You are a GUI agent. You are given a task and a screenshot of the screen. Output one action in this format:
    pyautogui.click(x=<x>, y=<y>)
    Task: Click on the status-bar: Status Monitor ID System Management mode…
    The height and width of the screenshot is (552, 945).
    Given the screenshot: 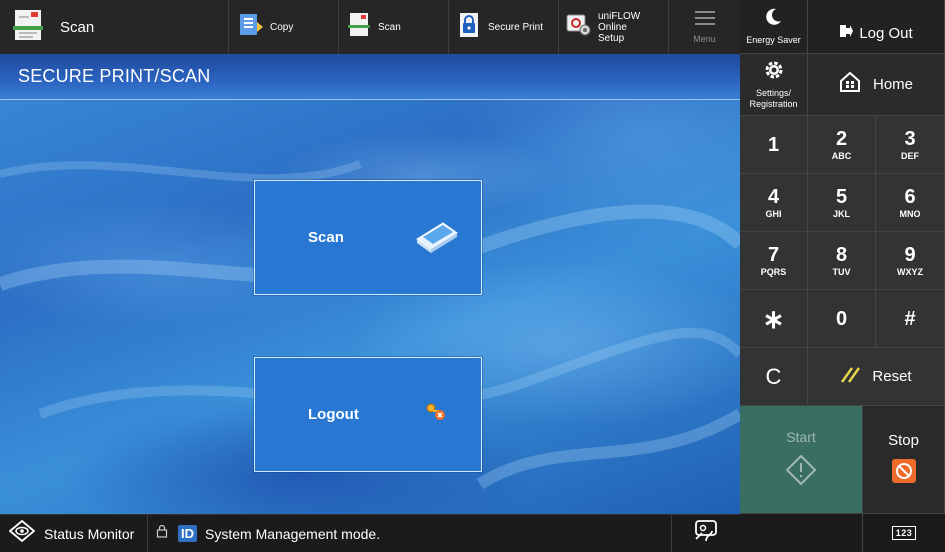 What is the action you would take?
    pyautogui.click(x=370, y=533)
    